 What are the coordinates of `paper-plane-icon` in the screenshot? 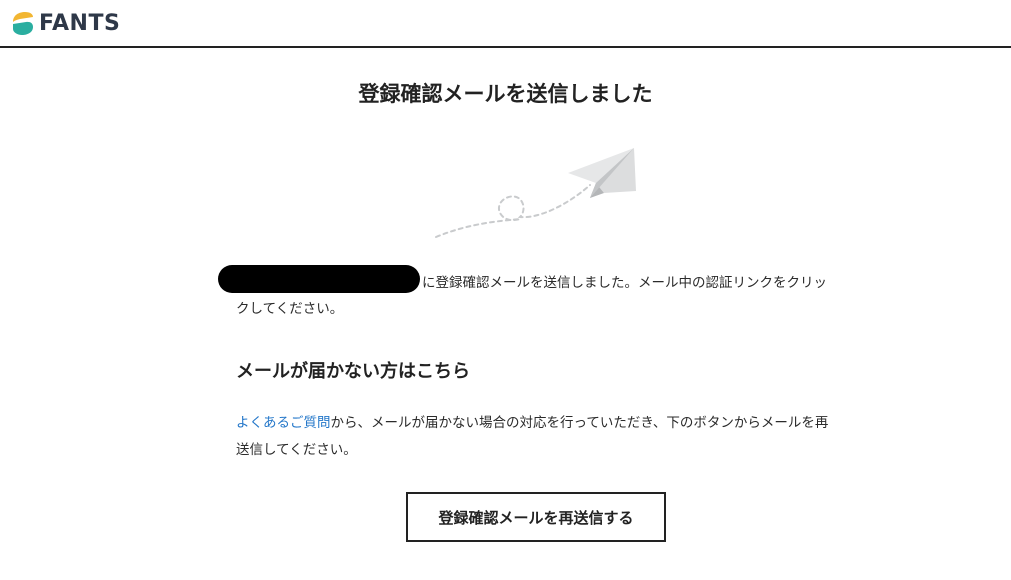 It's located at (535, 193).